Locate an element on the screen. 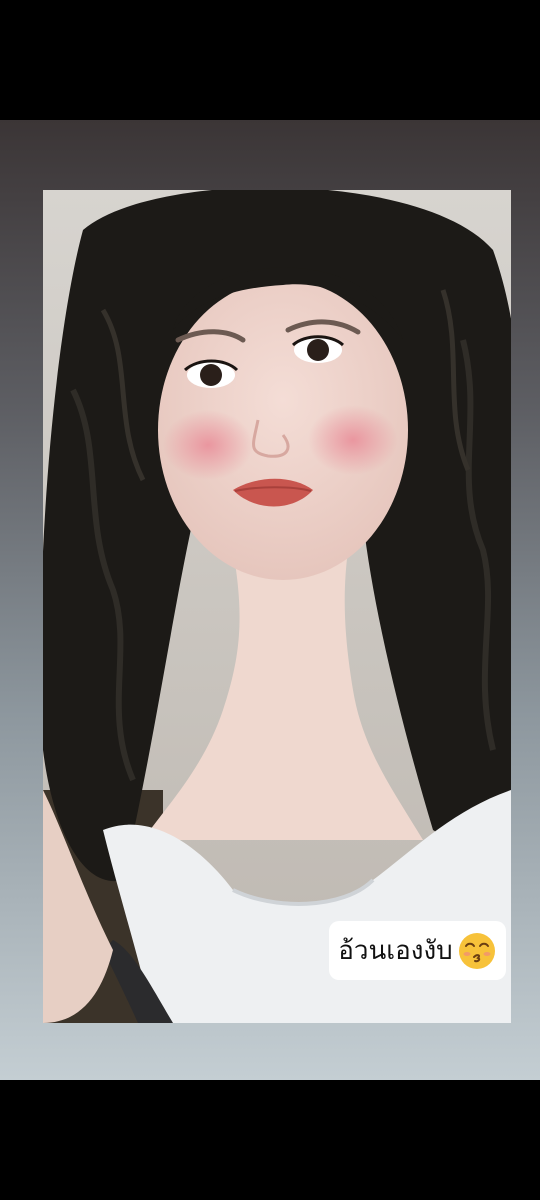 This screenshot has width=540, height=1200. kissing-face-with-smiling-eyes-icon is located at coordinates (476, 950).